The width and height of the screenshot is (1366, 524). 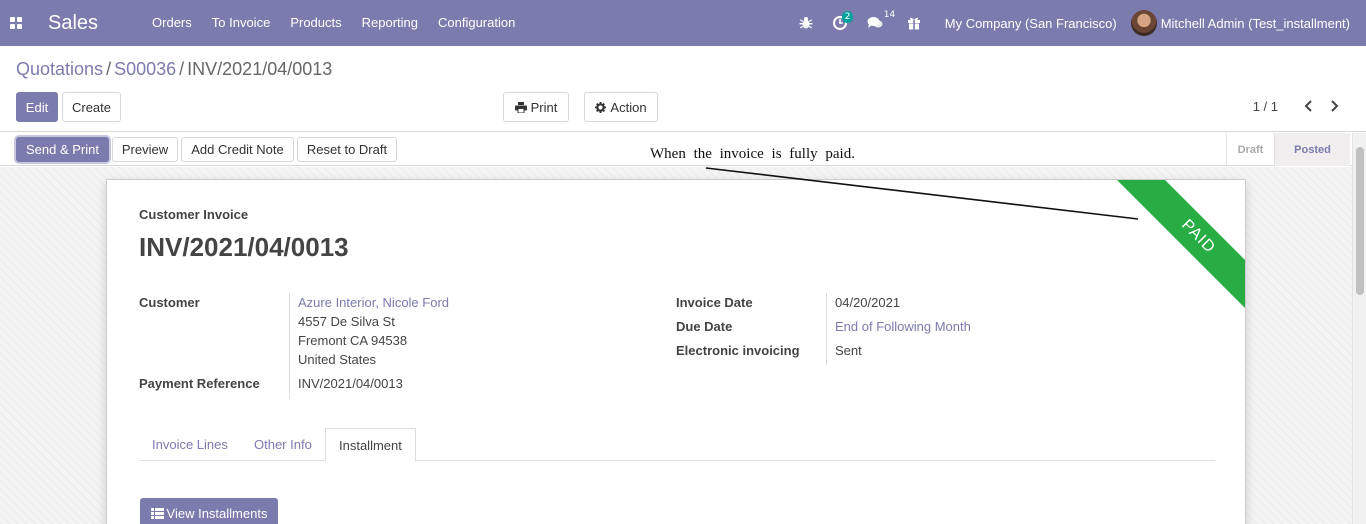 What do you see at coordinates (738, 350) in the screenshot?
I see `electronic-invoicing-label: Electronic invoicing` at bounding box center [738, 350].